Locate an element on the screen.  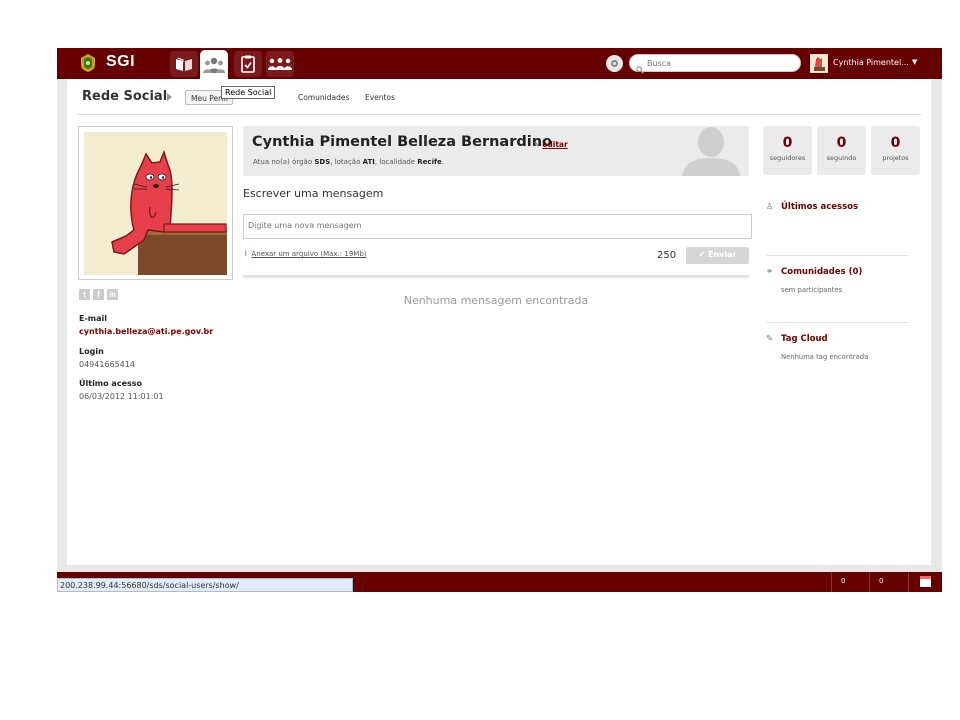
stat-followers: 0 seguidores is located at coordinates (787, 150).